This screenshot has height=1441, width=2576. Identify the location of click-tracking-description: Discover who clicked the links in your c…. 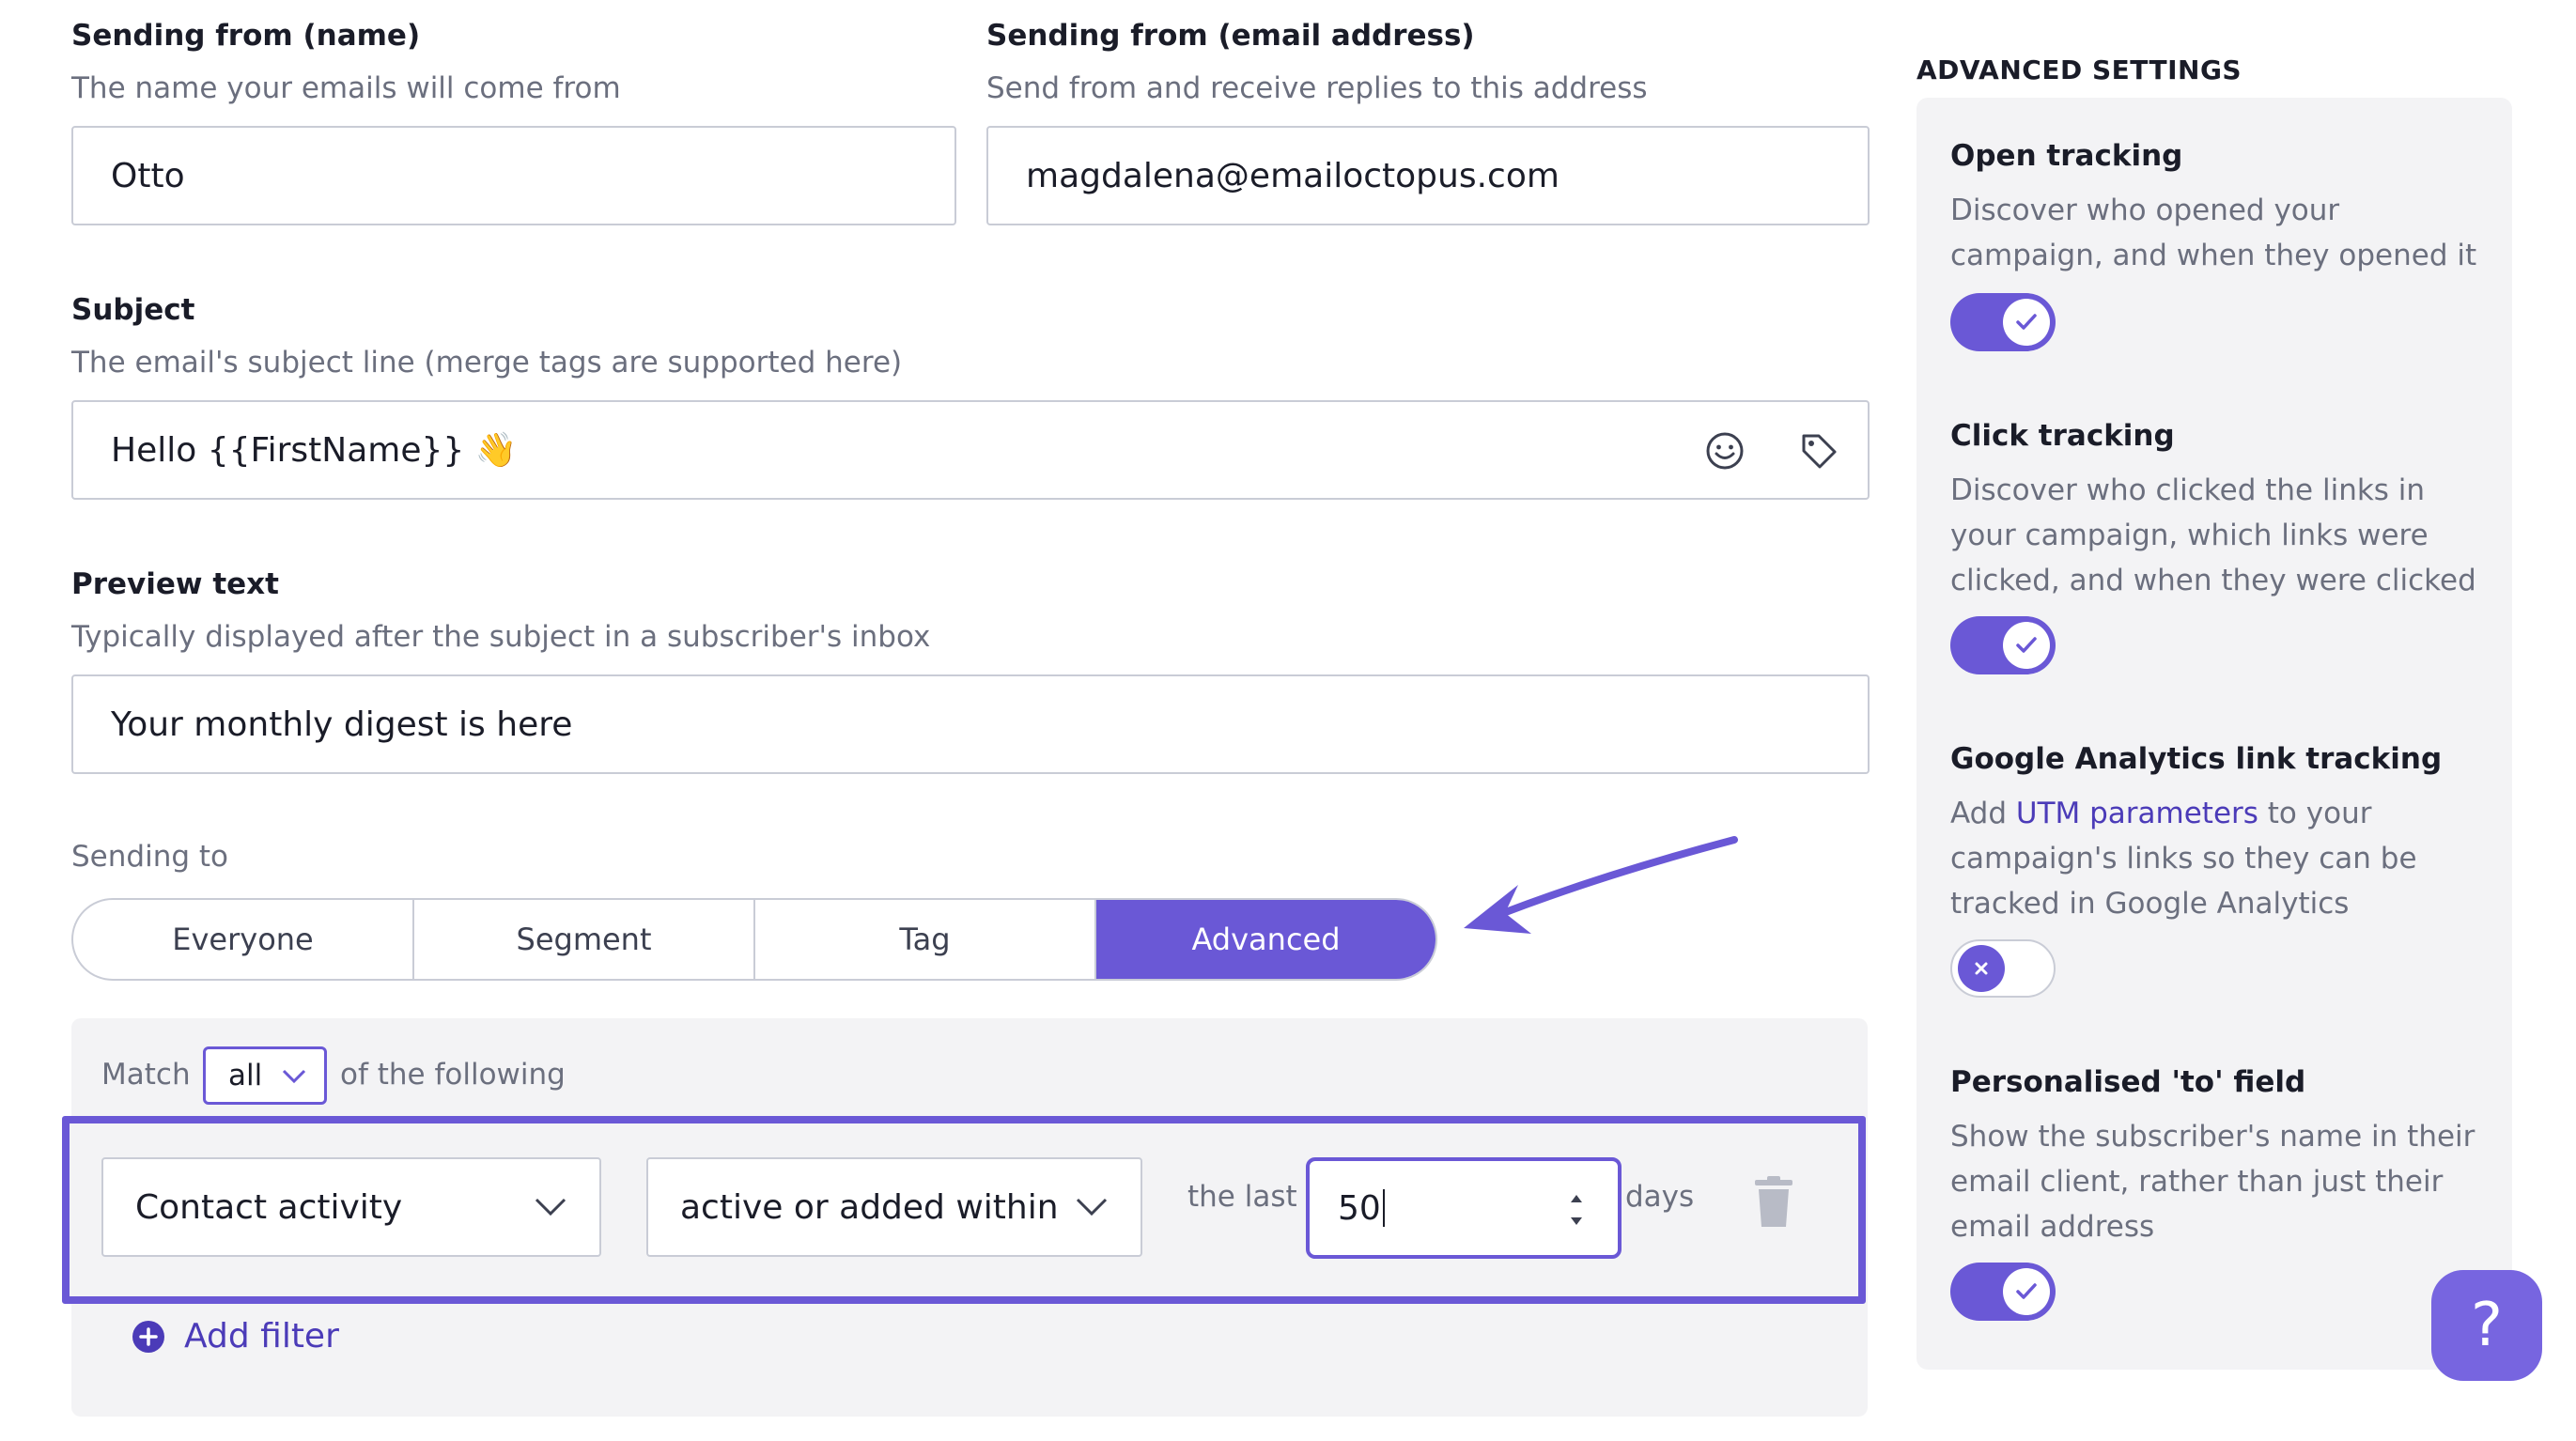
(2213, 535).